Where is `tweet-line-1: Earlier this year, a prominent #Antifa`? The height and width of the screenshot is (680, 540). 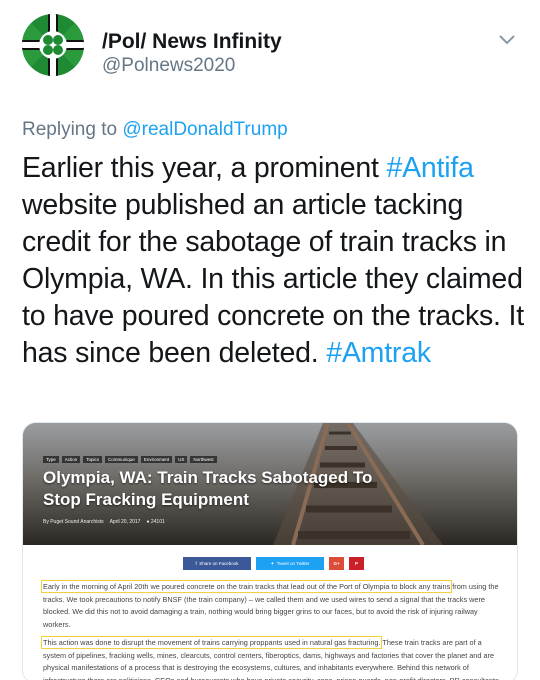 tweet-line-1: Earlier this year, a prominent #Antifa is located at coordinates (272, 168).